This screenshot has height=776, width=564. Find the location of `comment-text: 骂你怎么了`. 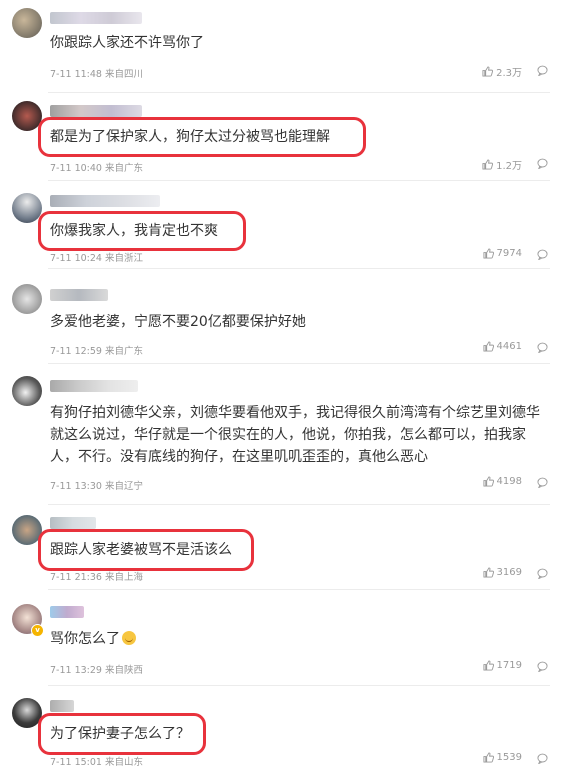

comment-text: 骂你怎么了 is located at coordinates (297, 639).